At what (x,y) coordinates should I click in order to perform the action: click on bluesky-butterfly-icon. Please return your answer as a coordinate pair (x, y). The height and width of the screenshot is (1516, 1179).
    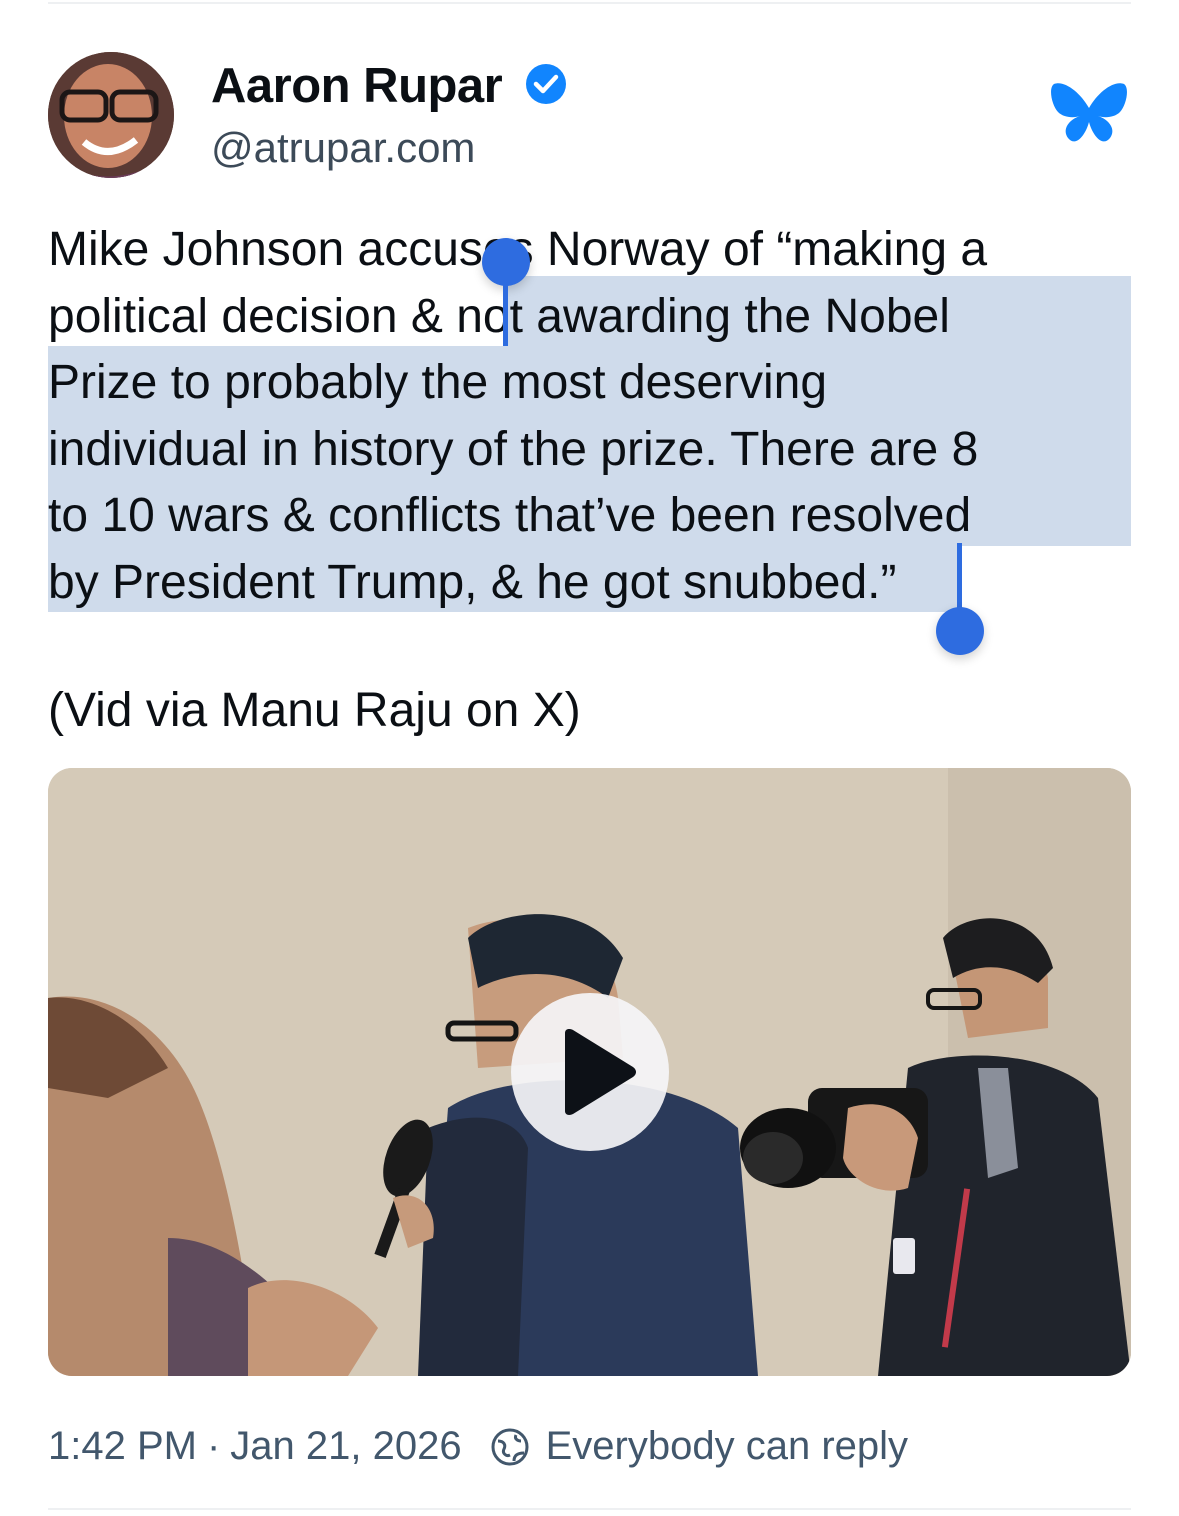
    Looking at the image, I should click on (1089, 113).